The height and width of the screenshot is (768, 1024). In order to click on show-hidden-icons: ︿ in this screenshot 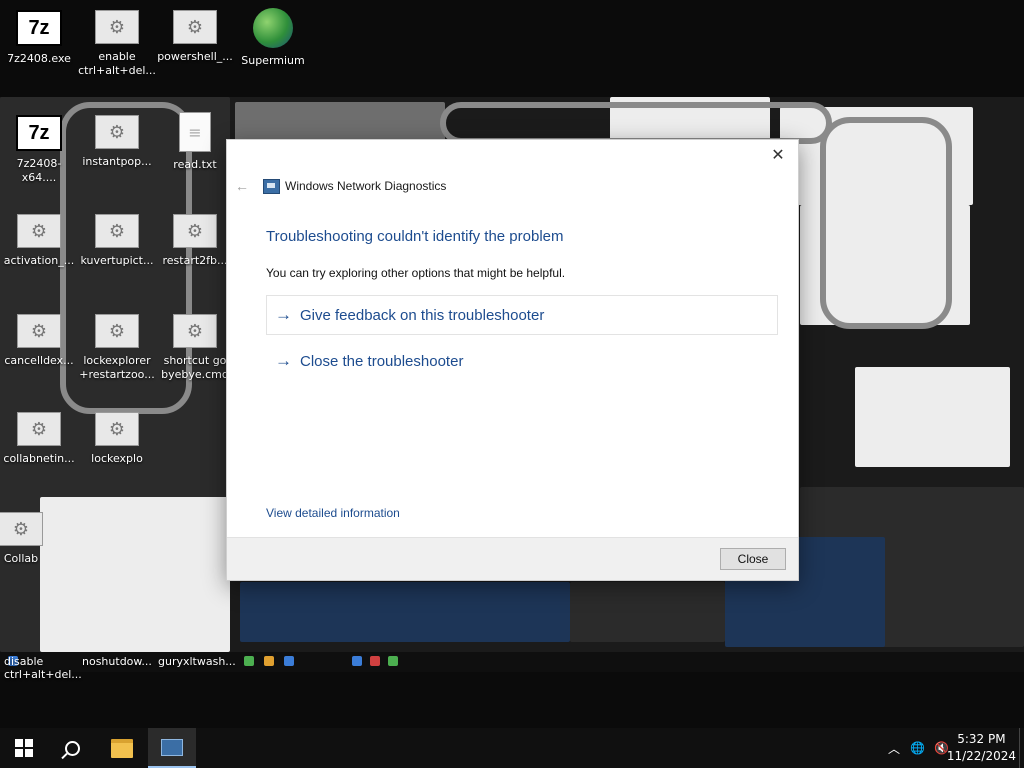, I will do `click(894, 748)`.